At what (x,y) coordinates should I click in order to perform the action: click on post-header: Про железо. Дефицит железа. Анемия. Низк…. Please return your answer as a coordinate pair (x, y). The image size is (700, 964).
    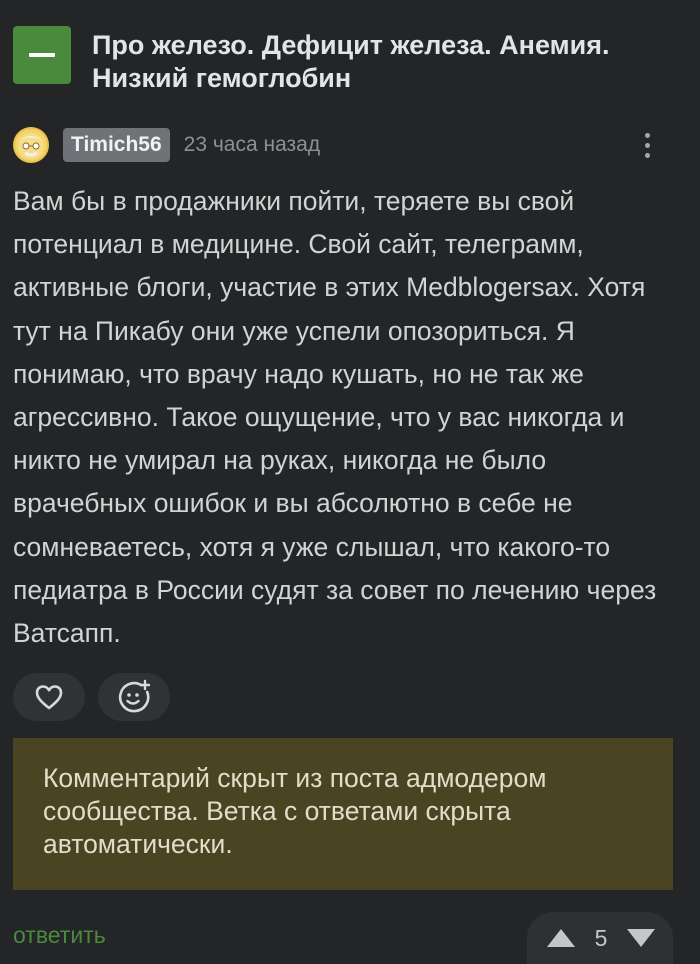
    Looking at the image, I should click on (346, 60).